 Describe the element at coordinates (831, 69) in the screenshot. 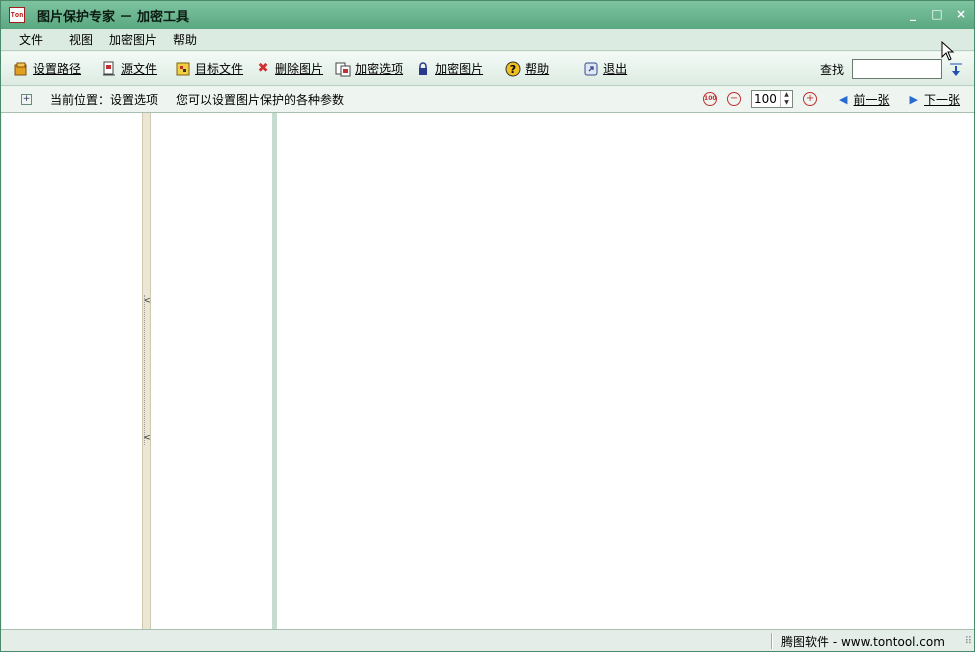

I see `search-label: 查找` at that location.